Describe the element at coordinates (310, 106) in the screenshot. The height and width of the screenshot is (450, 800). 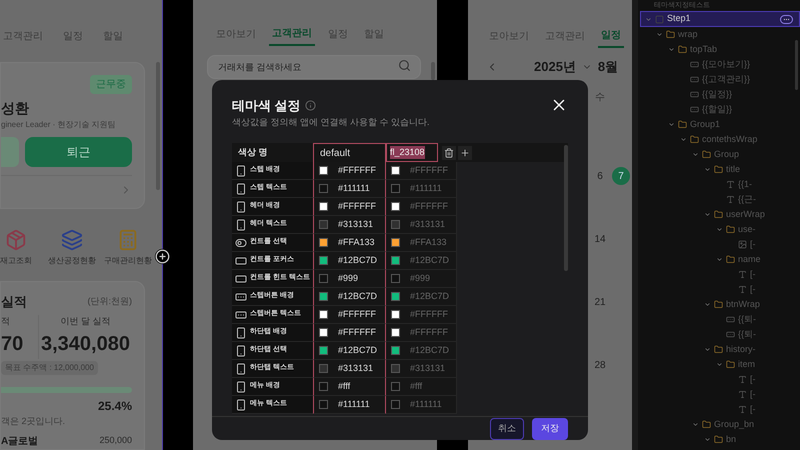
I see `info-icon` at that location.